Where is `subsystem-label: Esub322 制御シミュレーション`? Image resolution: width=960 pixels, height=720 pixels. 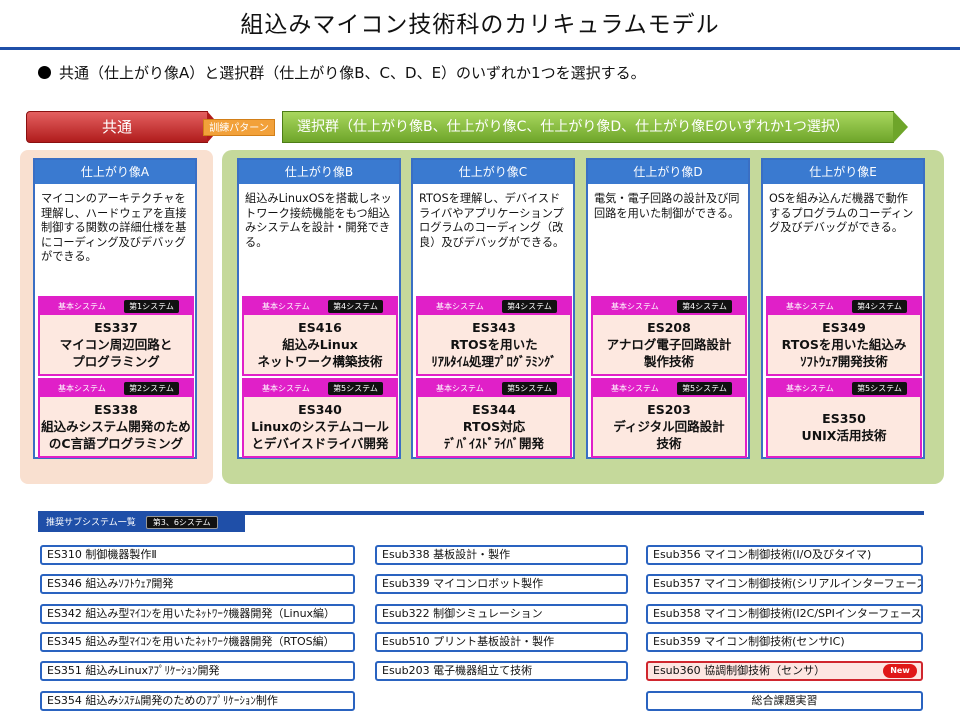
subsystem-label: Esub322 制御シミュレーション is located at coordinates (462, 613).